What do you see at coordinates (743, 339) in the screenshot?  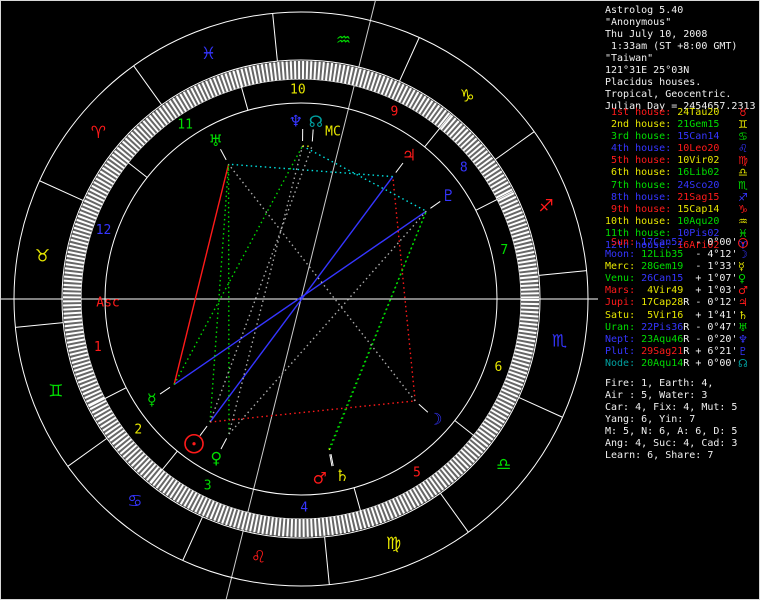 I see `planet-glyph-icon: ♆` at bounding box center [743, 339].